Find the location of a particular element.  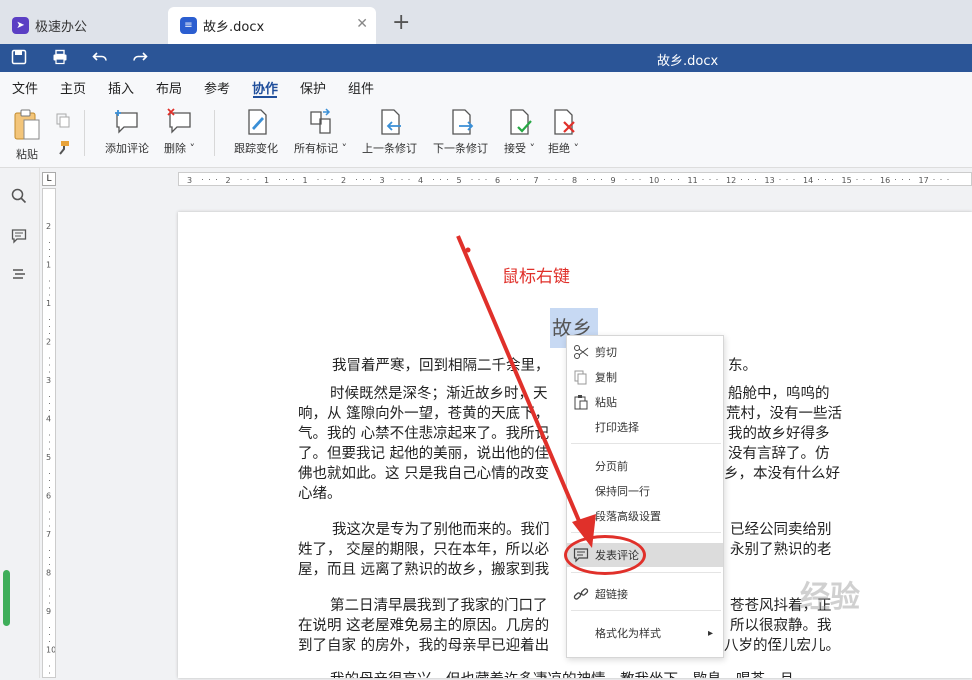

navigation-icon is located at coordinates (19, 275).